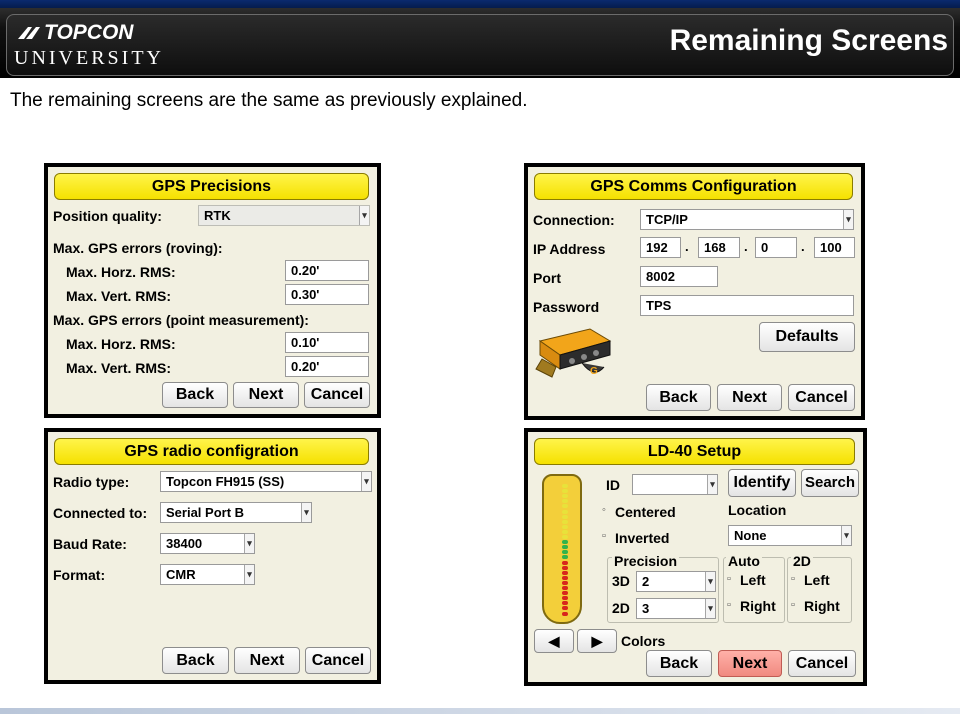 This screenshot has height=720, width=960. I want to click on radio-type-select: Topcon FH915 (SS) ▾, so click(266, 481).